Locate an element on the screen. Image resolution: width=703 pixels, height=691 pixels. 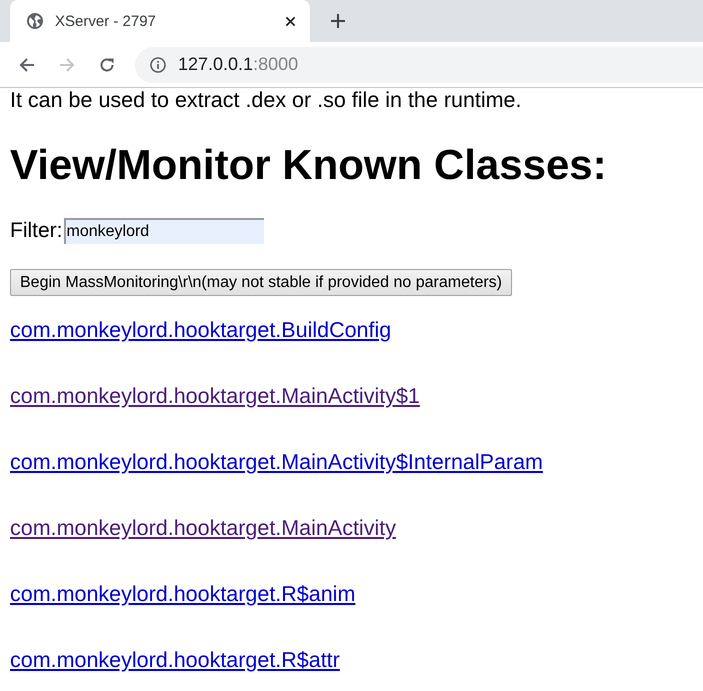
class-link: com.monkeylord.hooktarget.MainActivity is located at coordinates (203, 528).